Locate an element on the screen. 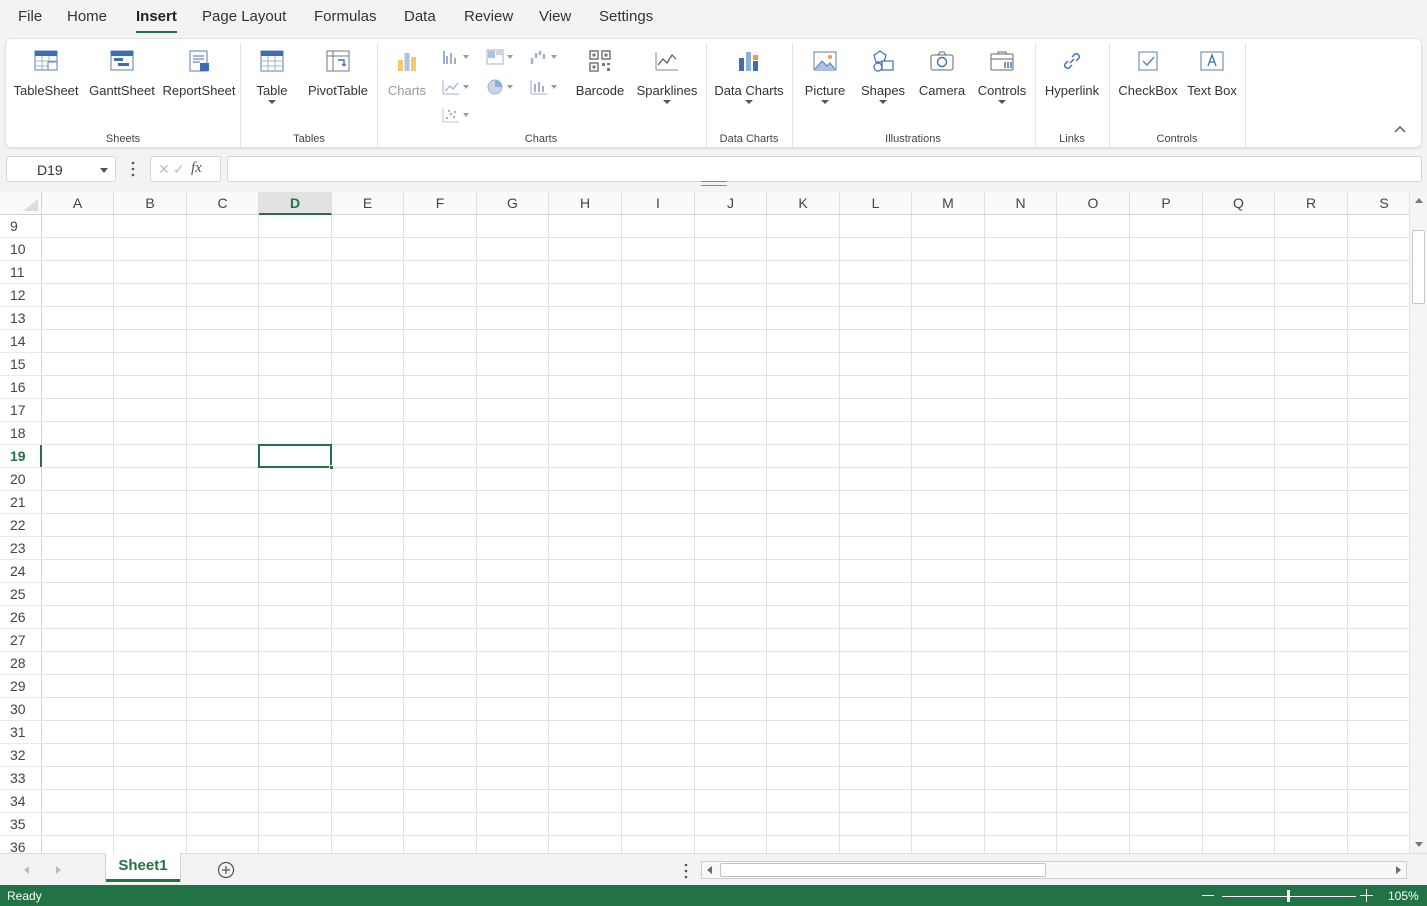 Image resolution: width=1427 pixels, height=906 pixels. tablesheet-button: TableSheet is located at coordinates (46, 85).